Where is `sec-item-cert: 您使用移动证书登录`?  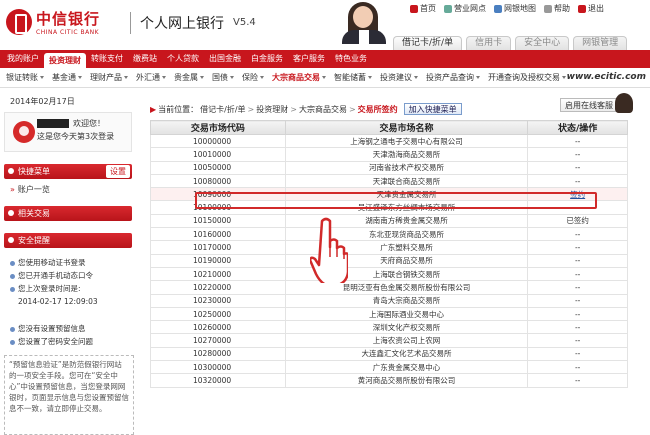
sec-item-cert: 您使用移动证书登录 is located at coordinates (48, 262).